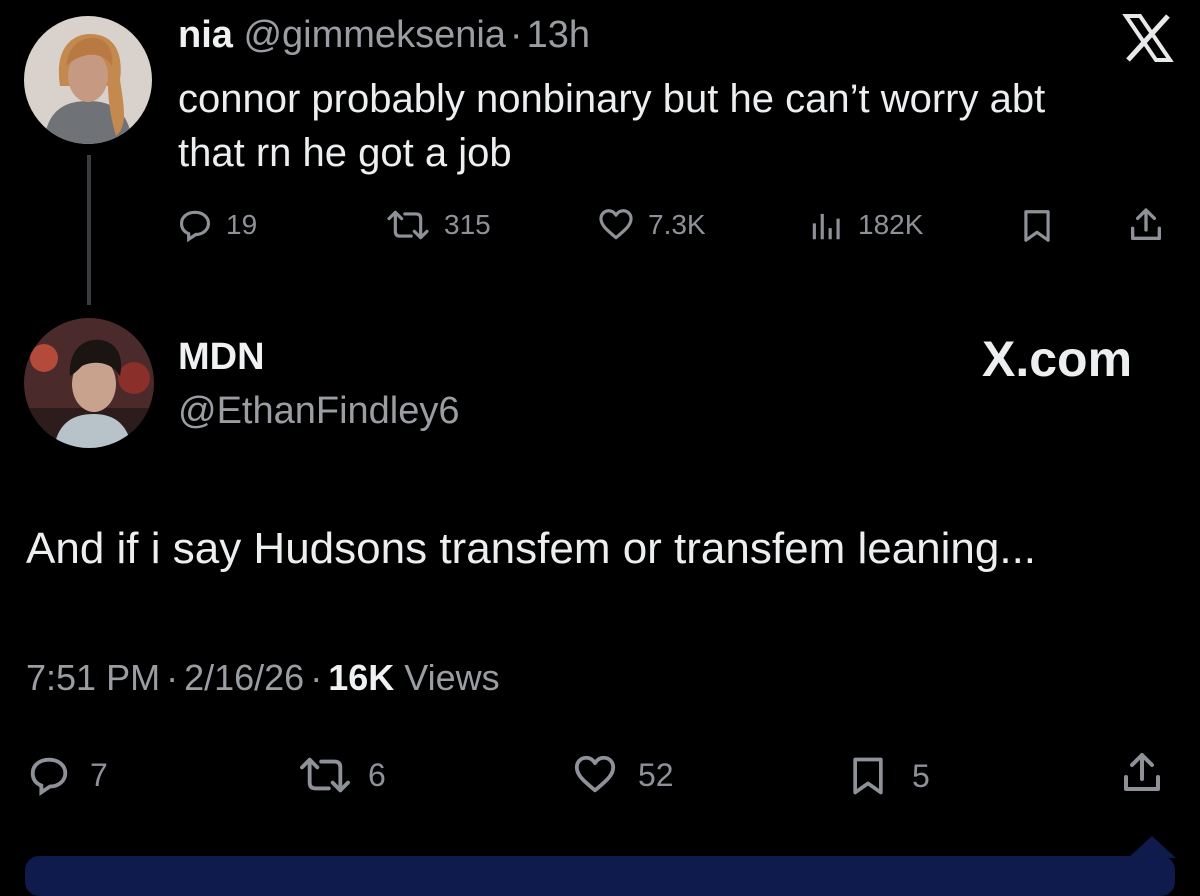 The height and width of the screenshot is (896, 1200). What do you see at coordinates (1057, 359) in the screenshot?
I see `brand-watermark: X.com` at bounding box center [1057, 359].